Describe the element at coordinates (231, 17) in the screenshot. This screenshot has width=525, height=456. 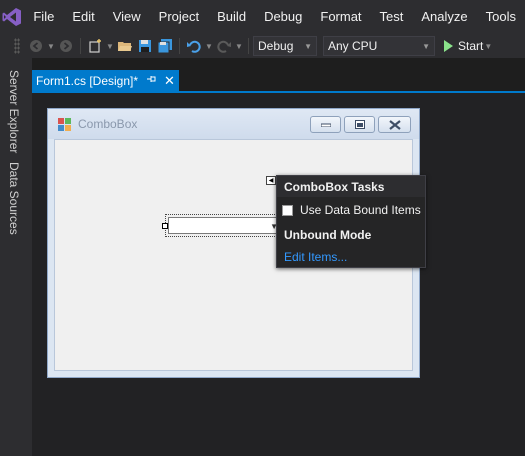
I see `menu-build: Build` at that location.